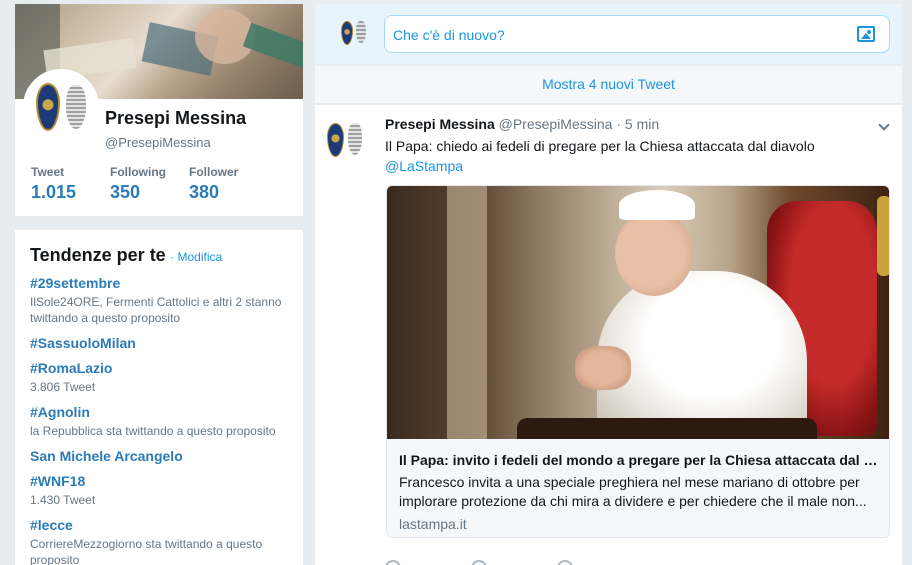 Image resolution: width=912 pixels, height=565 pixels. I want to click on trend-item: #WNF18 1.430 Tweet, so click(159, 490).